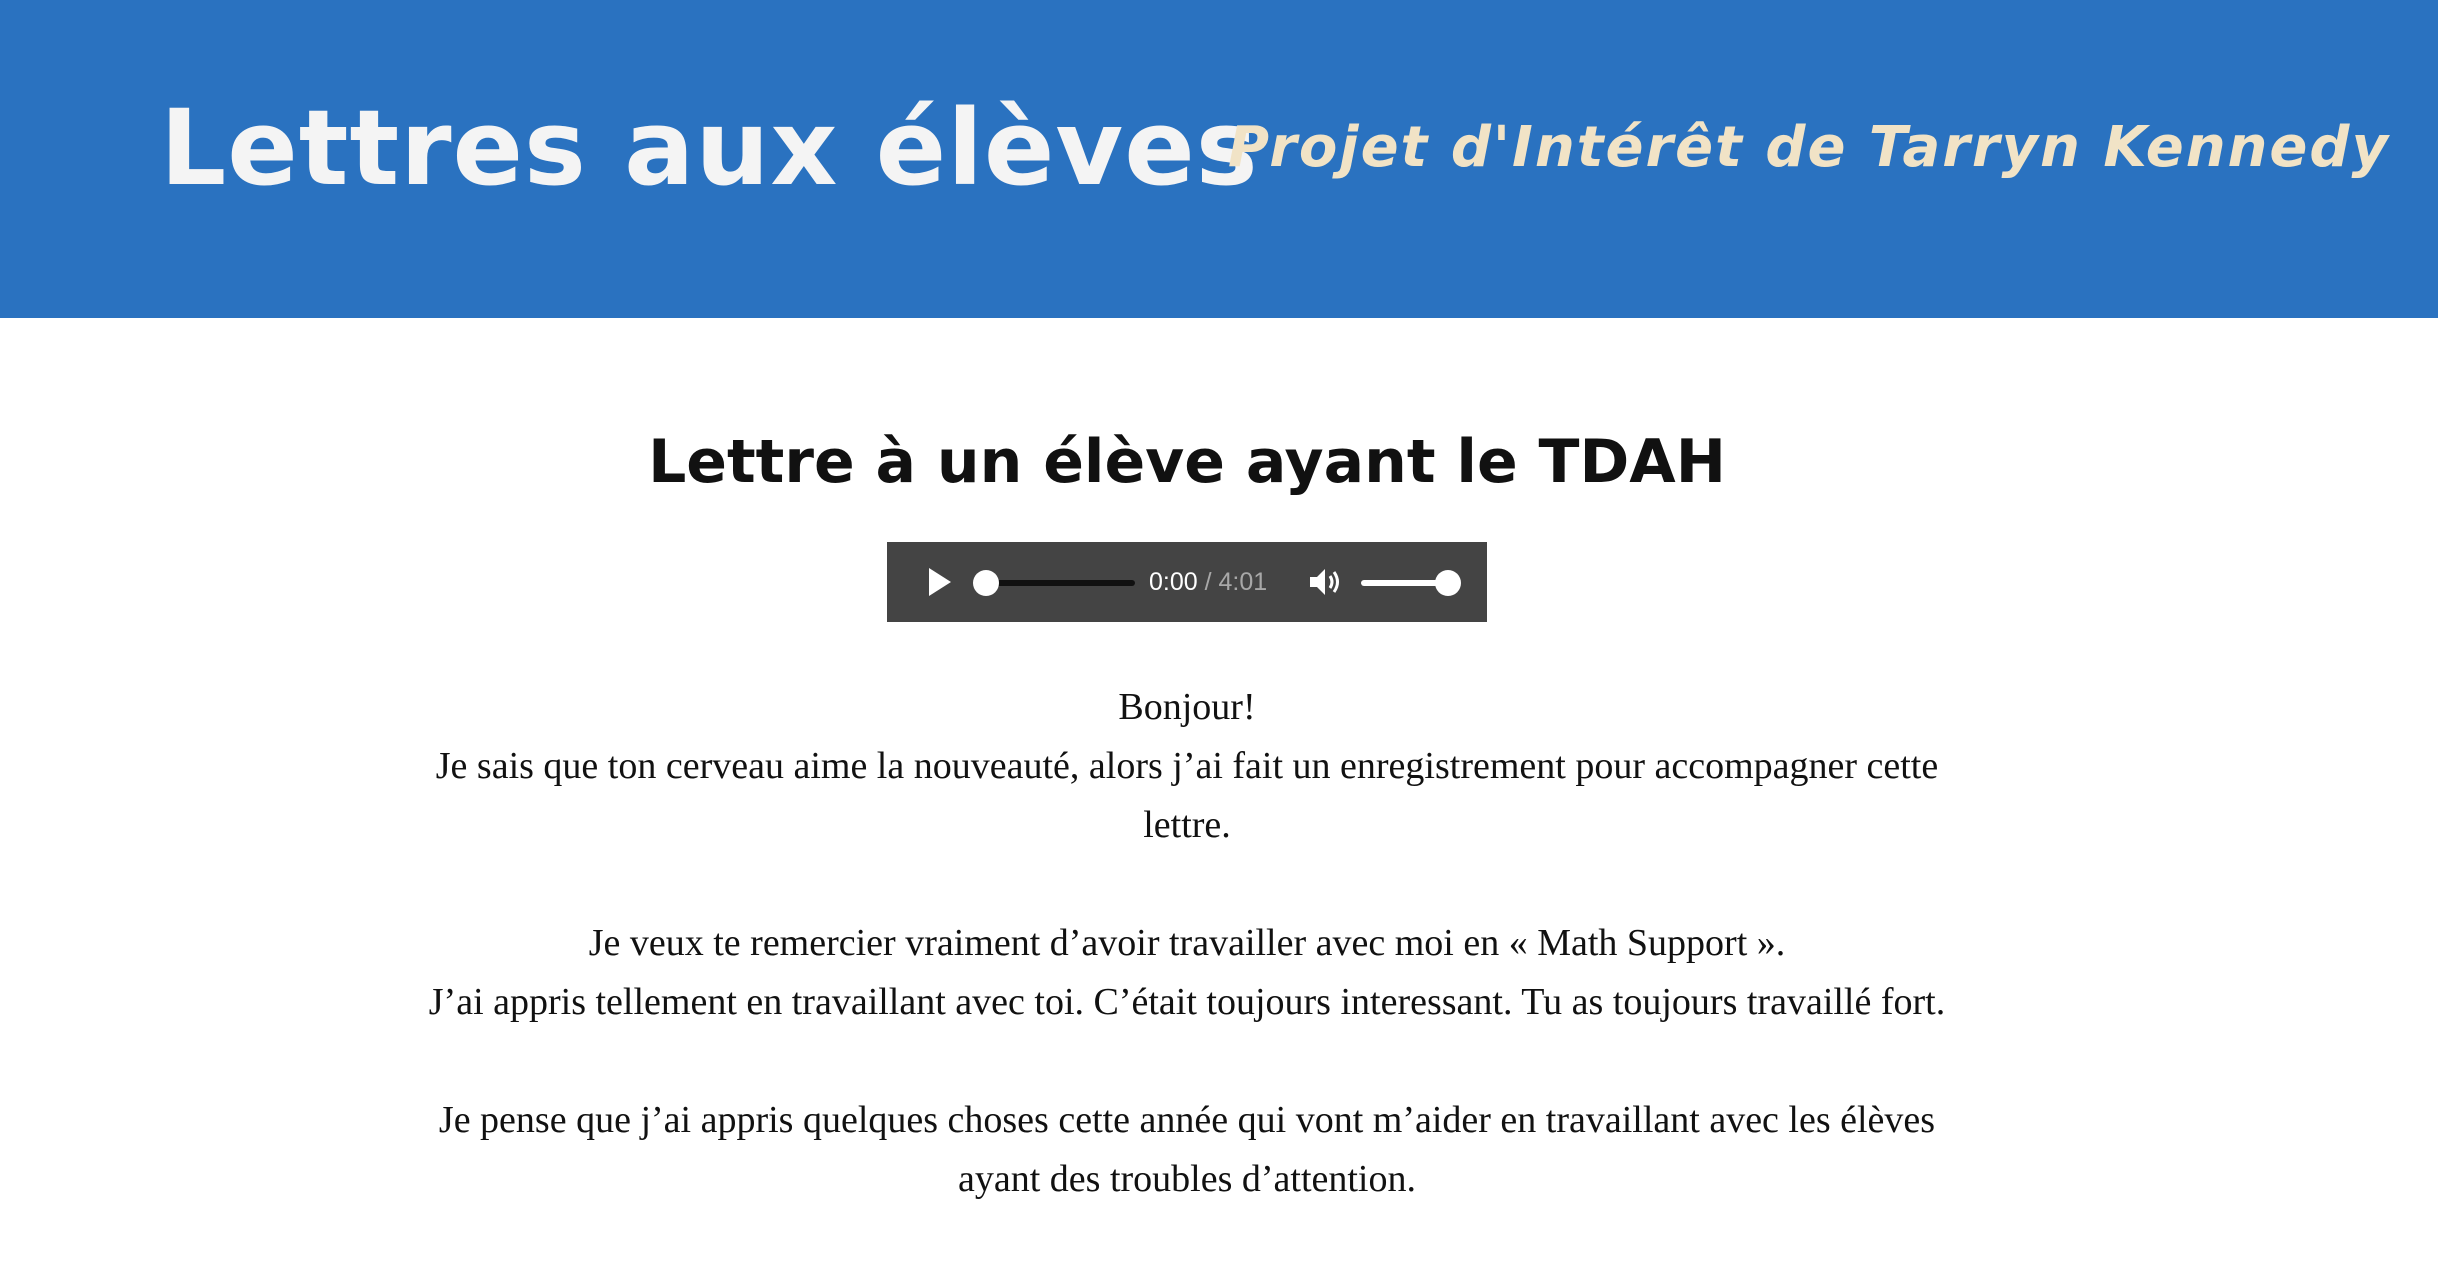 This screenshot has width=2438, height=1268. I want to click on time-display: 0:00 / 4:01, so click(1208, 582).